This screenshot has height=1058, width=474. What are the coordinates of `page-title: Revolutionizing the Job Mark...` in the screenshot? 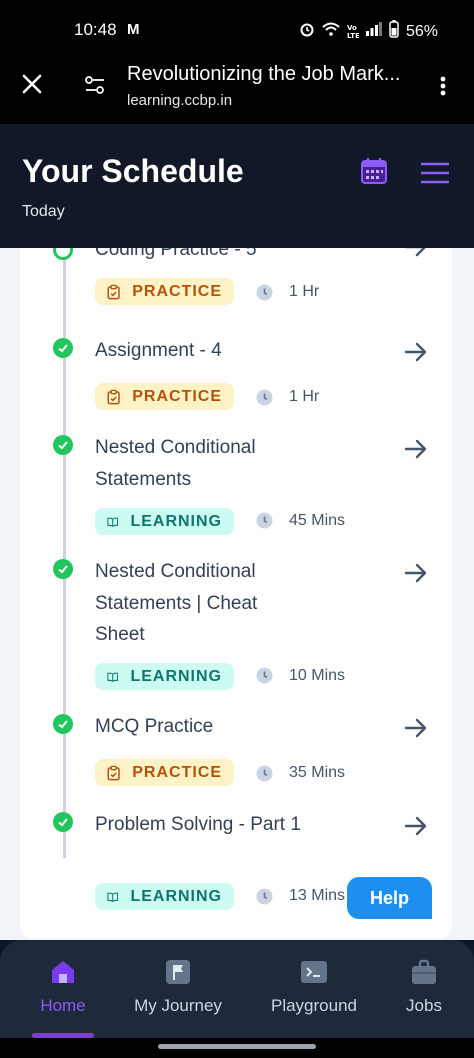 It's located at (264, 74).